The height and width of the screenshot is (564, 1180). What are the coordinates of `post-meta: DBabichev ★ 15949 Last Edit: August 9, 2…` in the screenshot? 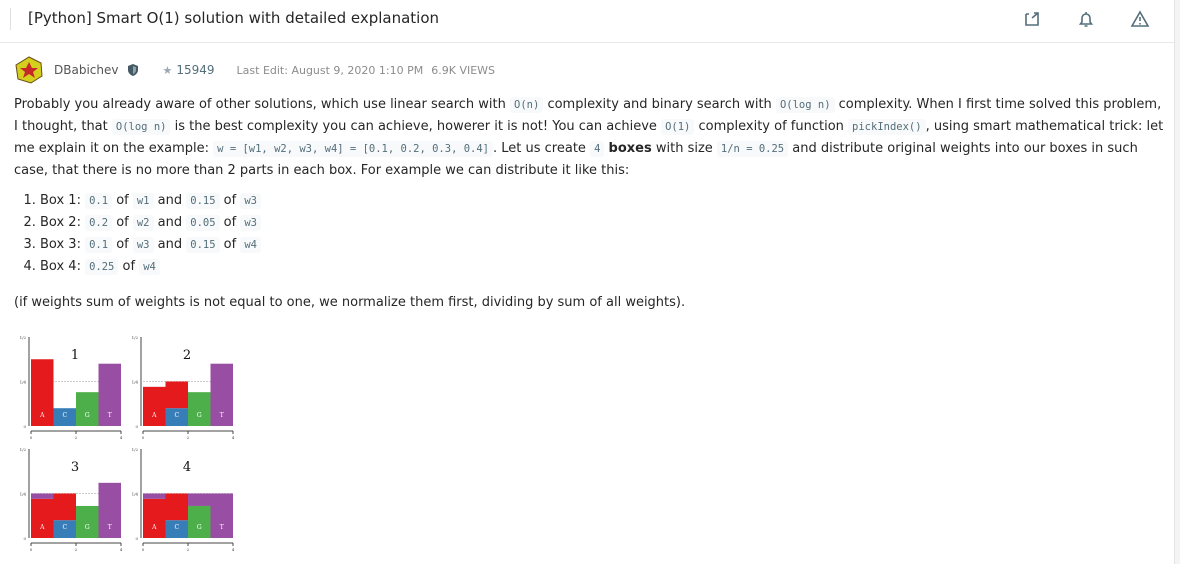 It's located at (254, 70).